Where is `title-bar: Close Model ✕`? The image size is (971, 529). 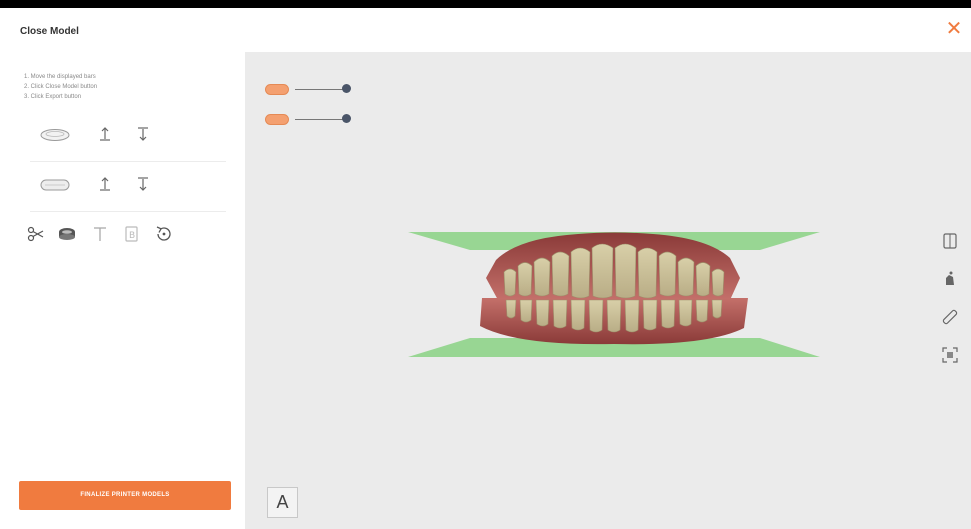 title-bar: Close Model ✕ is located at coordinates (485, 30).